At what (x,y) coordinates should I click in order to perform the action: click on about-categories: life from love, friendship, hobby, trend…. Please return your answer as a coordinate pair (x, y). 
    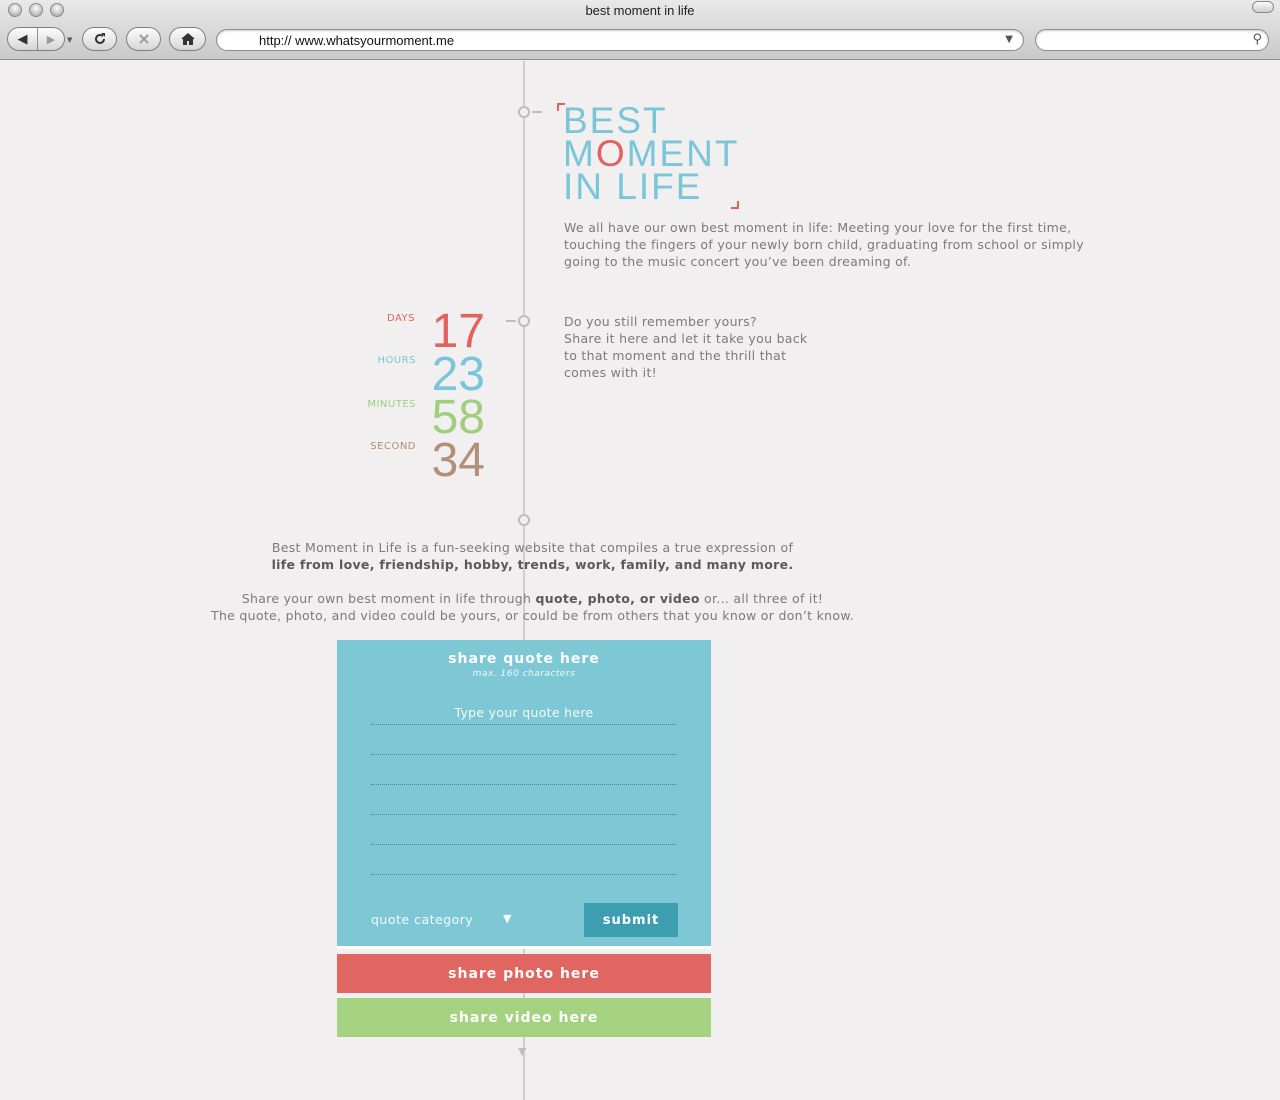
    Looking at the image, I should click on (532, 564).